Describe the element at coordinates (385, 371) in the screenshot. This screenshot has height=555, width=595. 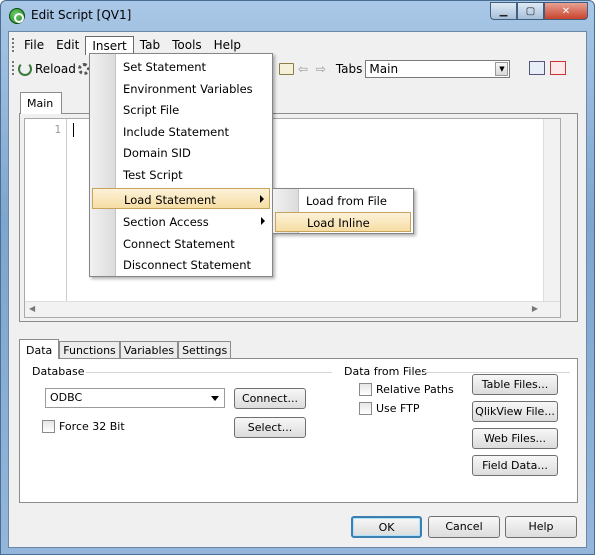
I see `files-group-label: Data from Files` at that location.